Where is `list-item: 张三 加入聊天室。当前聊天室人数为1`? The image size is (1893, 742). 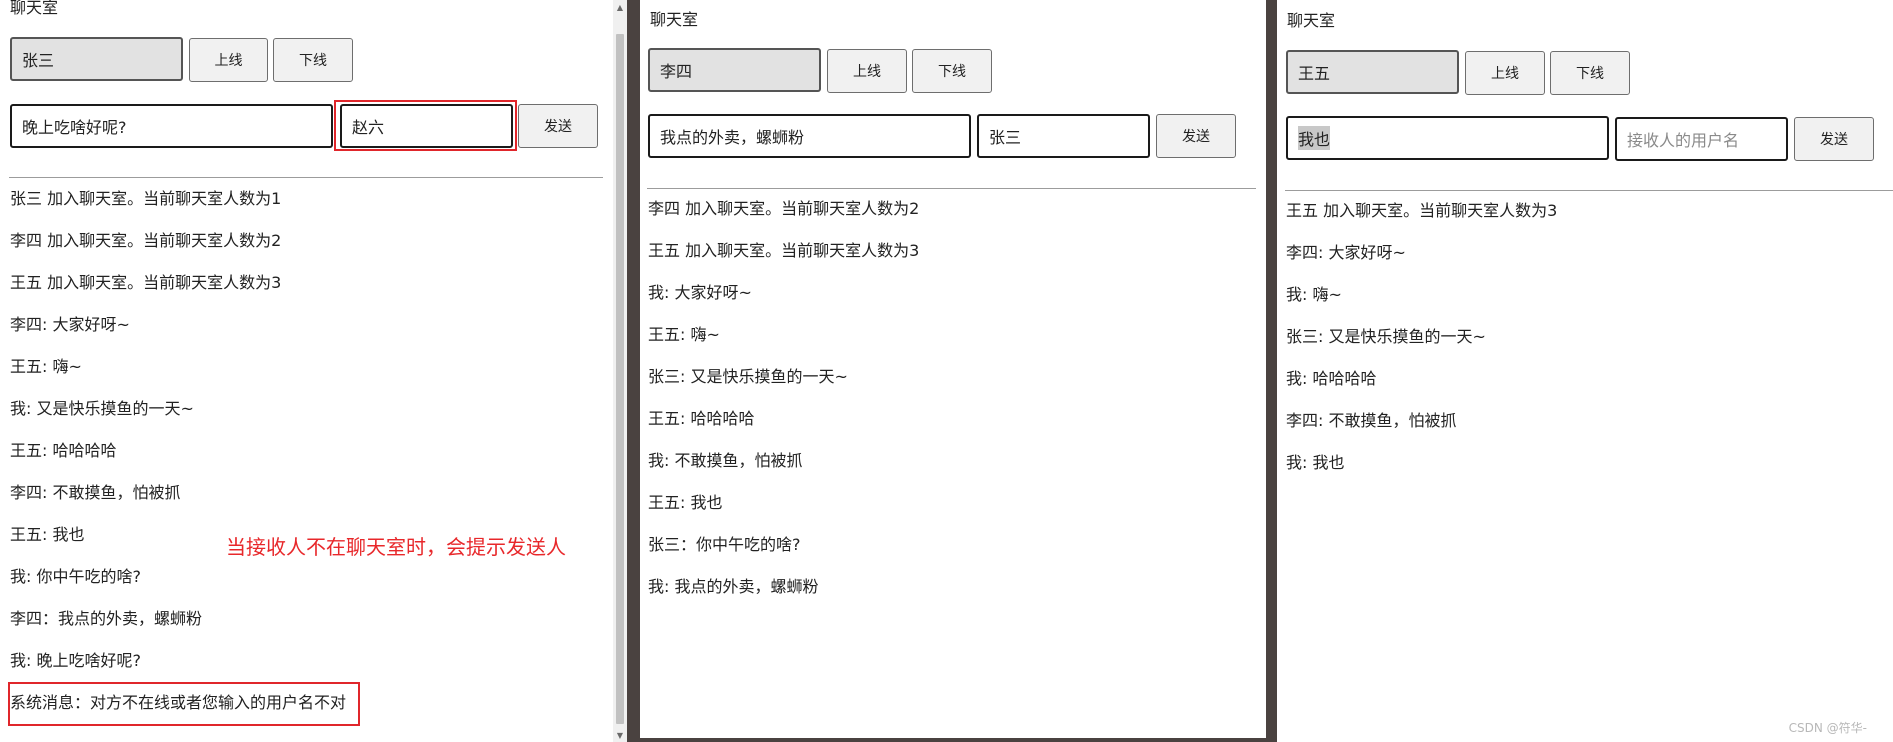
list-item: 张三 加入聊天室。当前聊天室人数为1 is located at coordinates (146, 198).